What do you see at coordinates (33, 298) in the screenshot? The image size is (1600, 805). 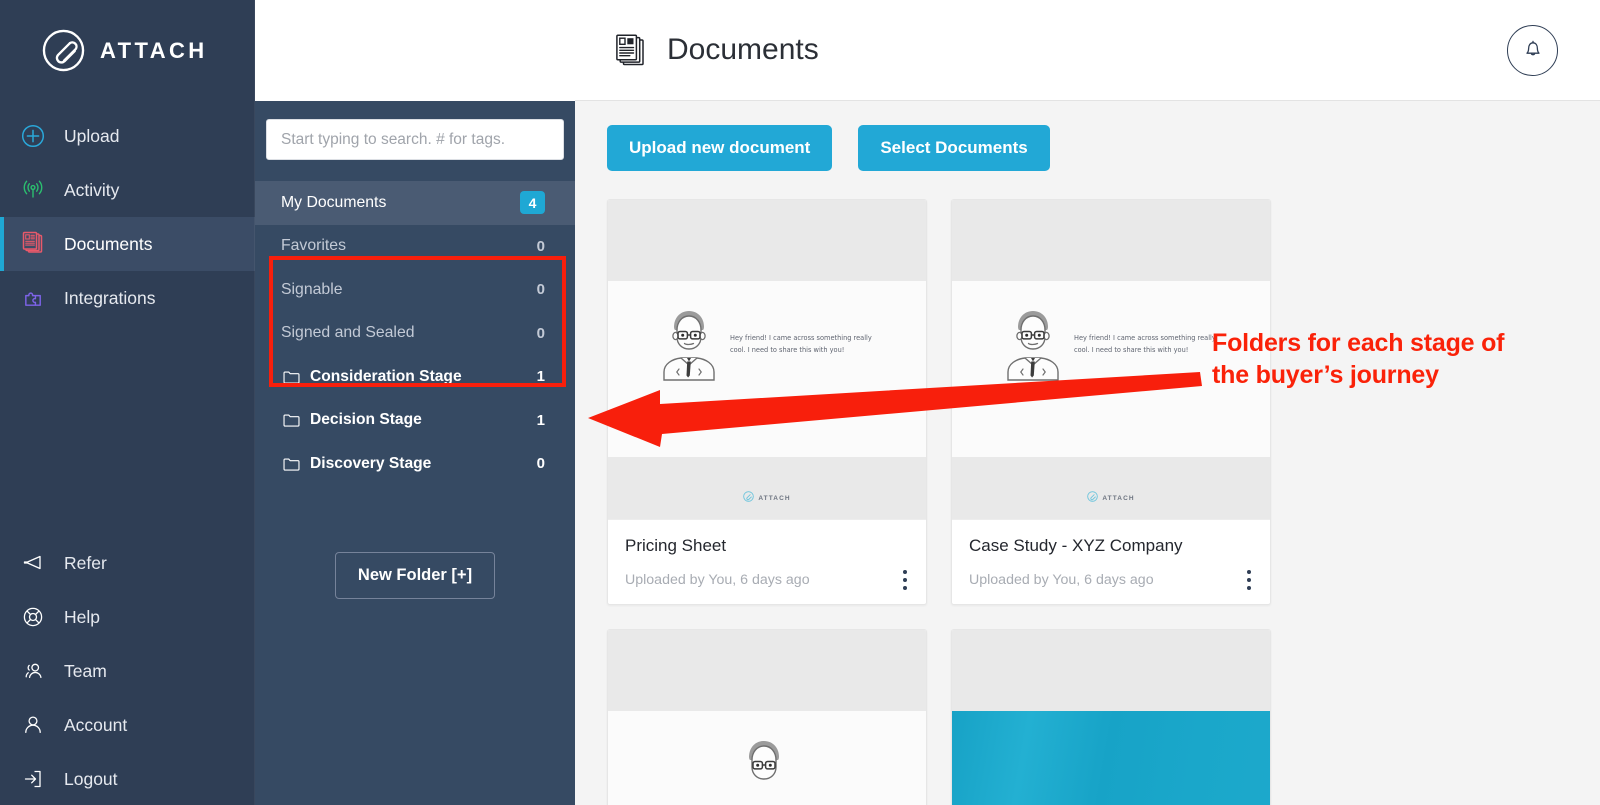 I see `puzzle-piece-icon` at bounding box center [33, 298].